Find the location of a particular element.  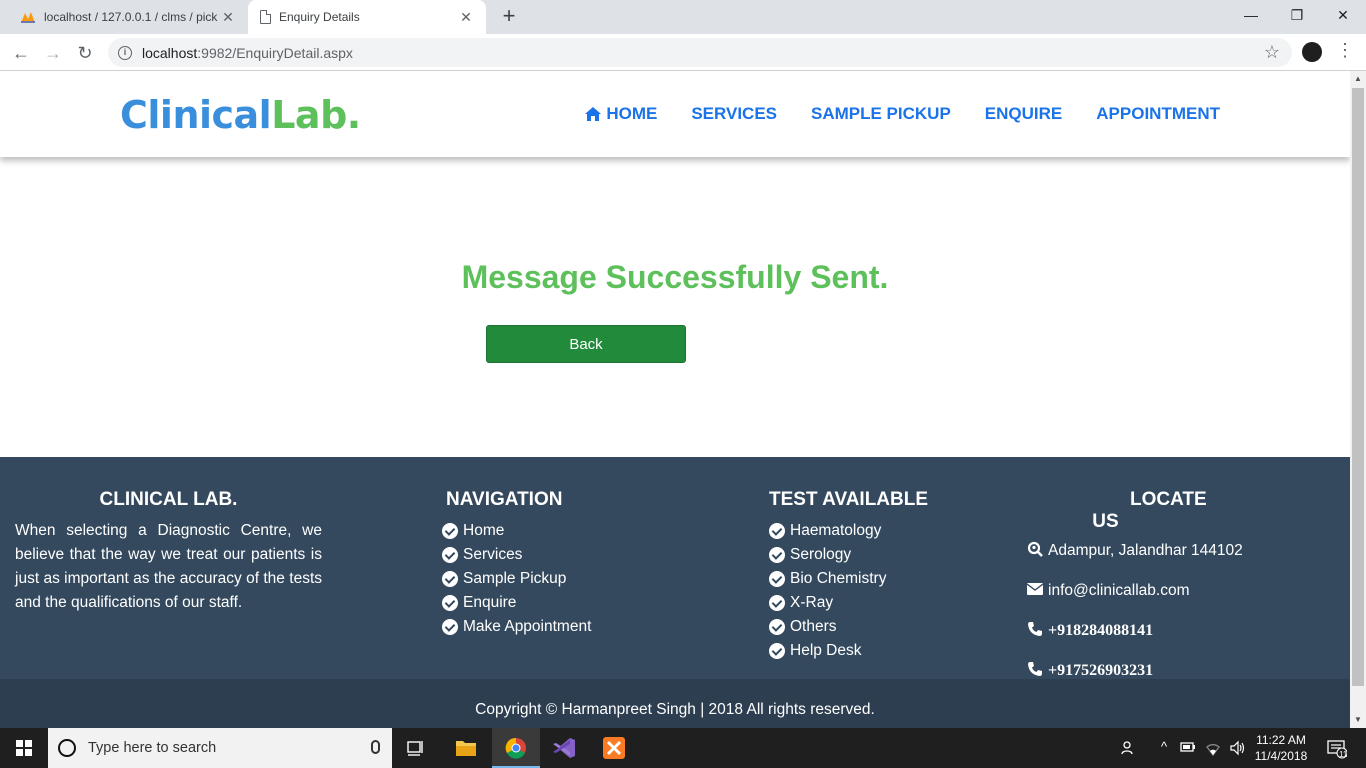

back-arrow-icon: ← is located at coordinates (21, 53).